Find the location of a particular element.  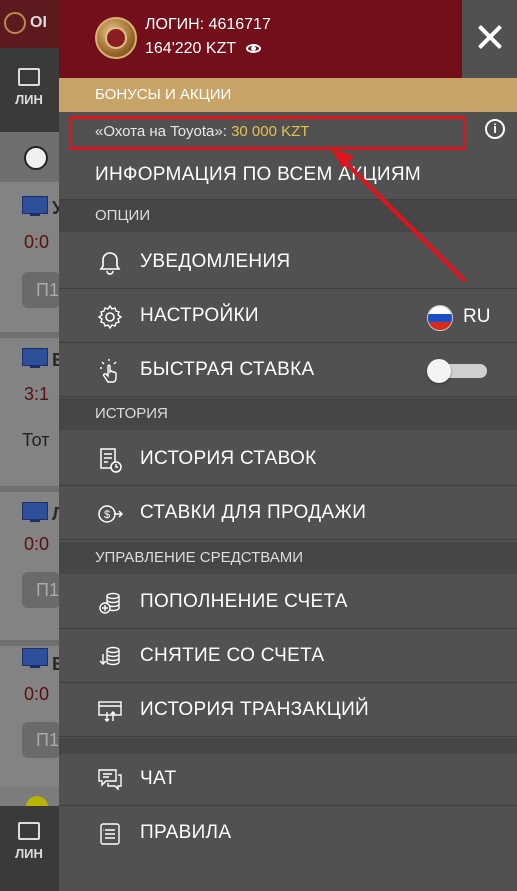

bets-for-sale-label: СТАВКИ ДЛЯ ПРОДАЖИ is located at coordinates (253, 512).